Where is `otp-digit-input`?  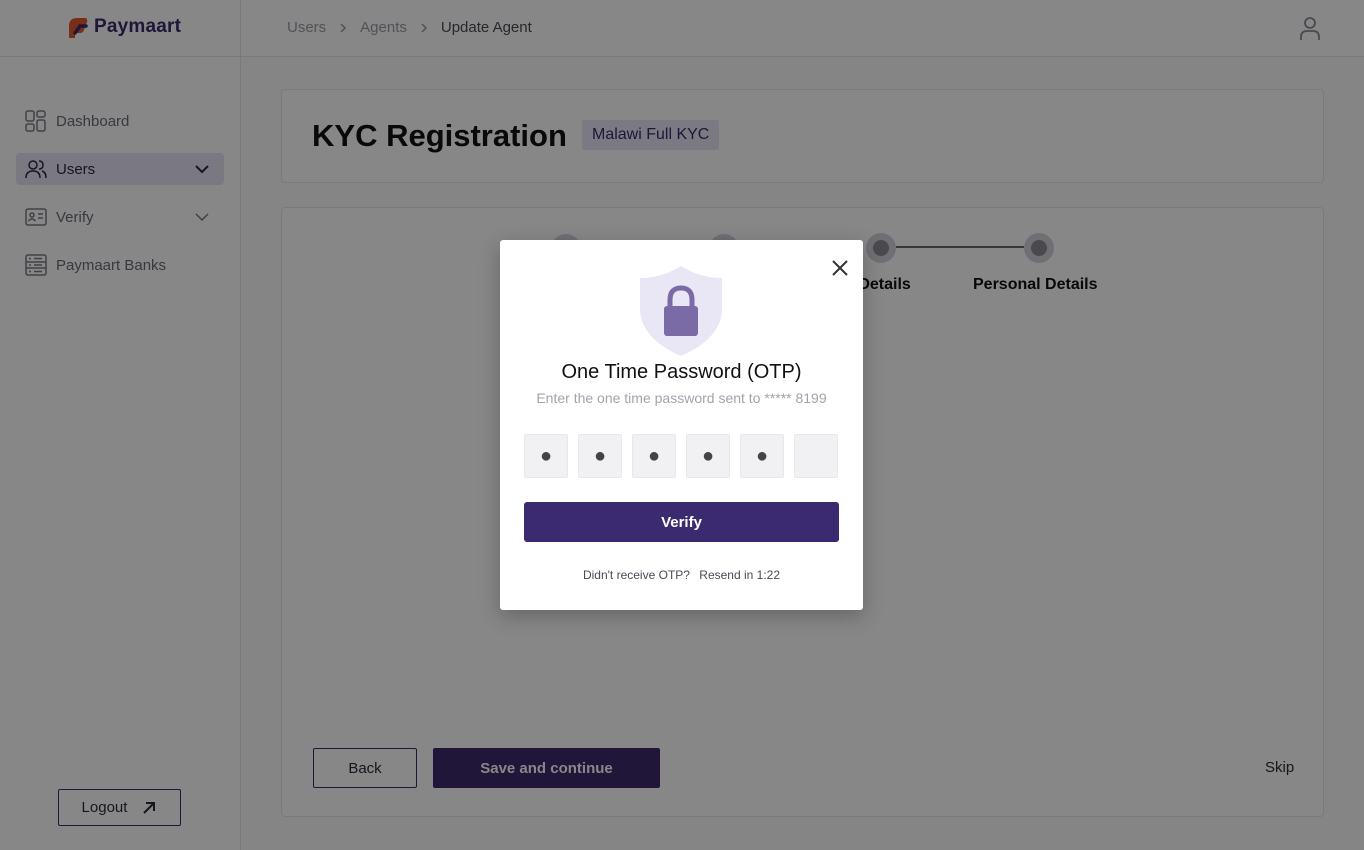 otp-digit-input is located at coordinates (816, 456).